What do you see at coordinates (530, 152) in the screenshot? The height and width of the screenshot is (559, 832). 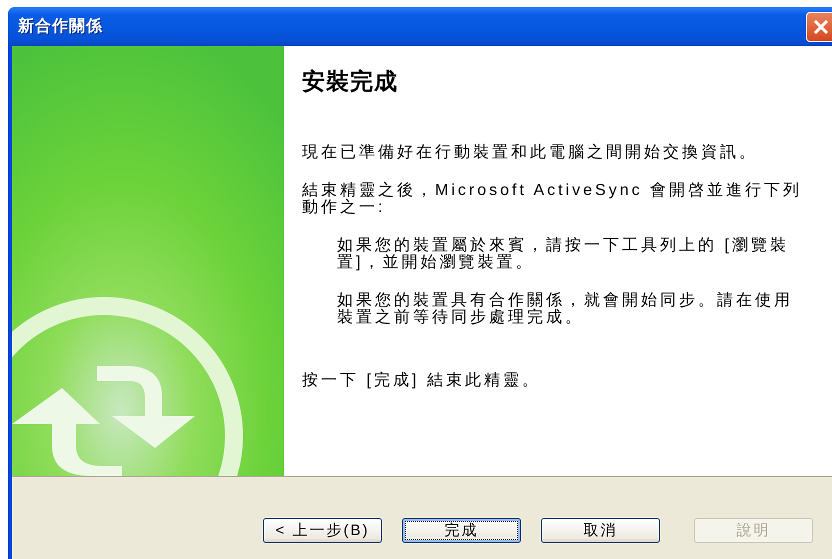 I see `body-text: 現在已準備好在行動裝置和此電腦之間開始交換資訊。` at bounding box center [530, 152].